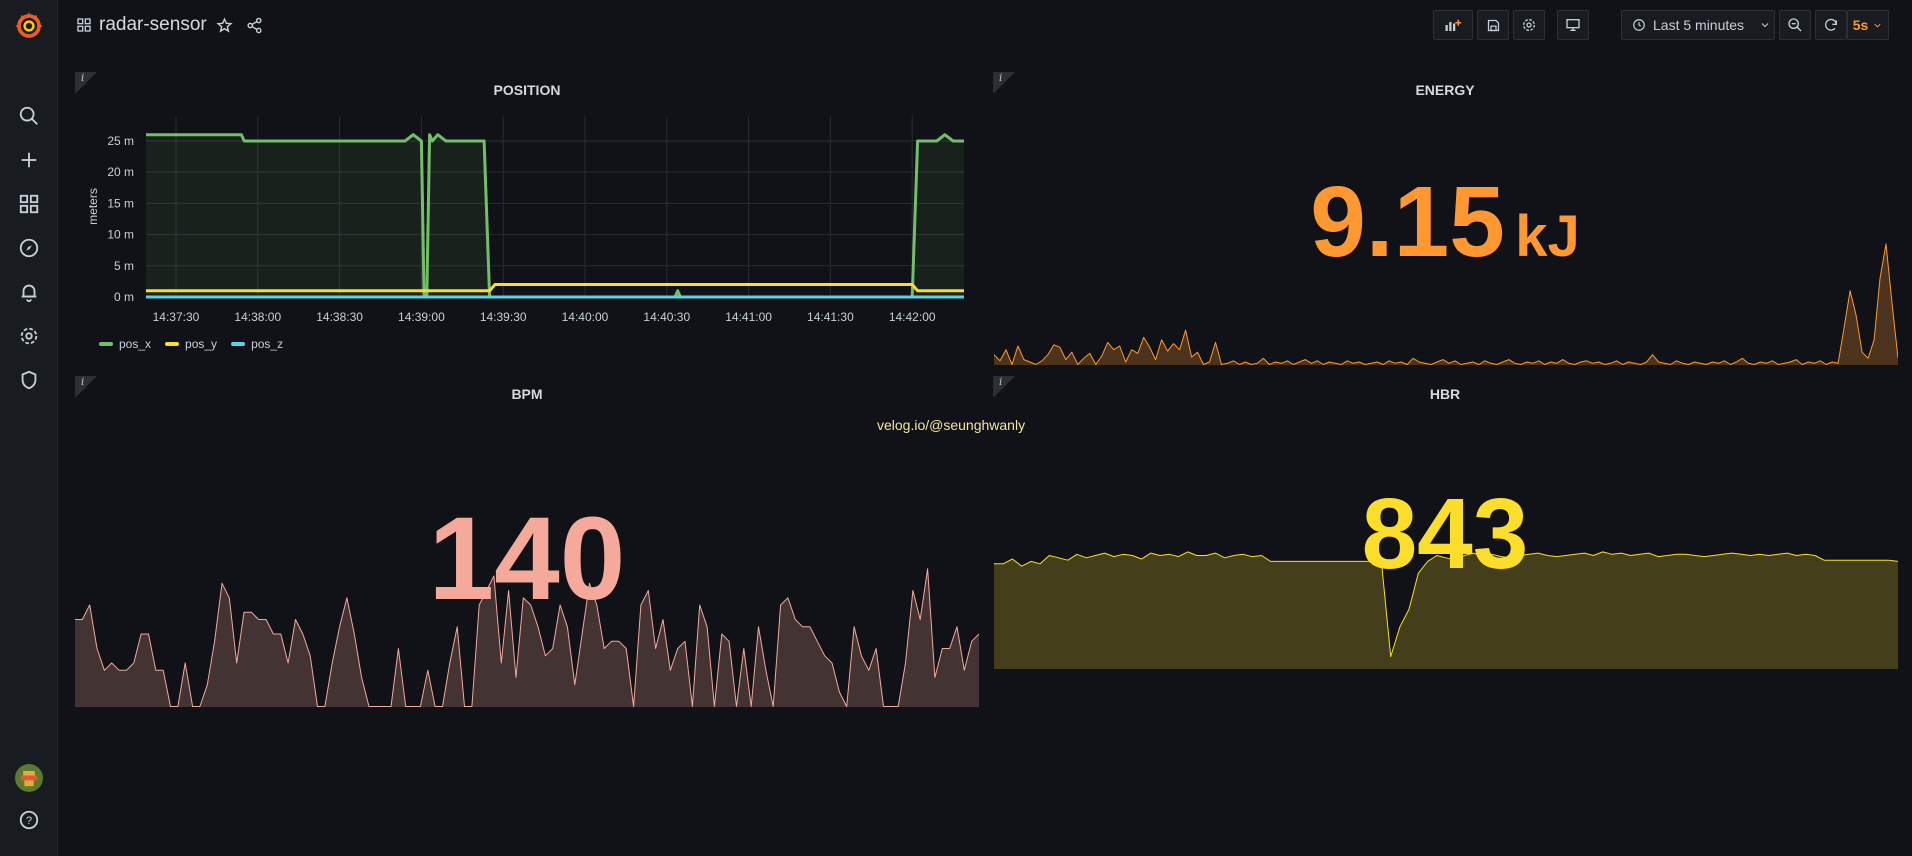  Describe the element at coordinates (666, 317) in the screenshot. I see `x-tick-label: 14:40:30` at that location.